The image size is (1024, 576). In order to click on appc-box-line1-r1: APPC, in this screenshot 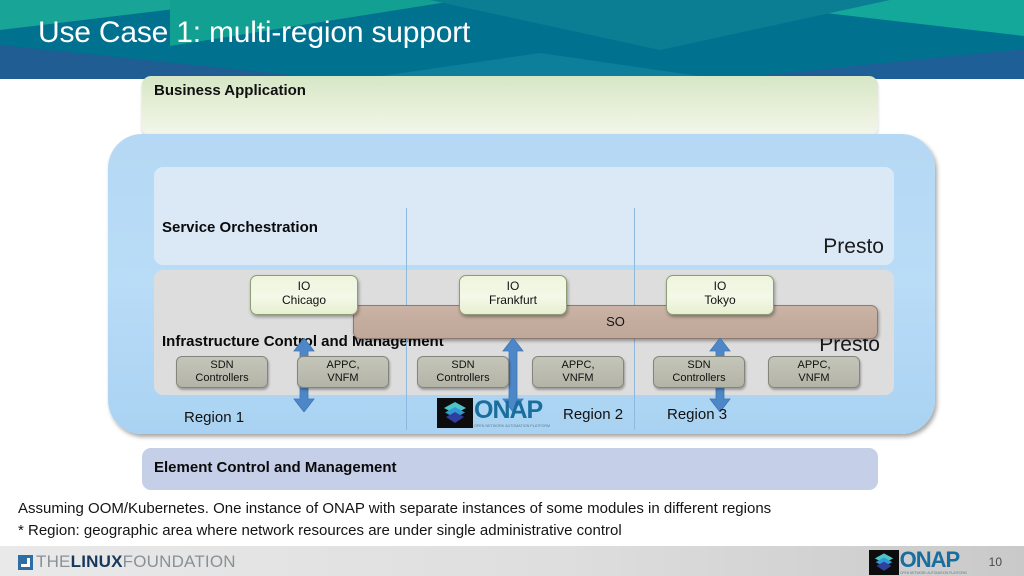, I will do `click(343, 365)`.